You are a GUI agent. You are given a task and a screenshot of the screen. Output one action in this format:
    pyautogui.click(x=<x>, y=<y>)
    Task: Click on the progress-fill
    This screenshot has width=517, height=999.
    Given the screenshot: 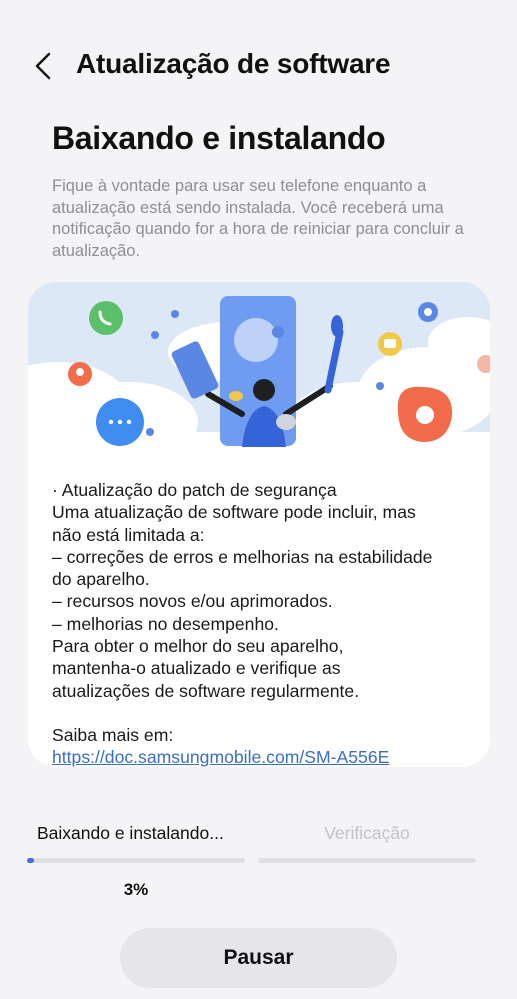 What is the action you would take?
    pyautogui.click(x=30, y=860)
    